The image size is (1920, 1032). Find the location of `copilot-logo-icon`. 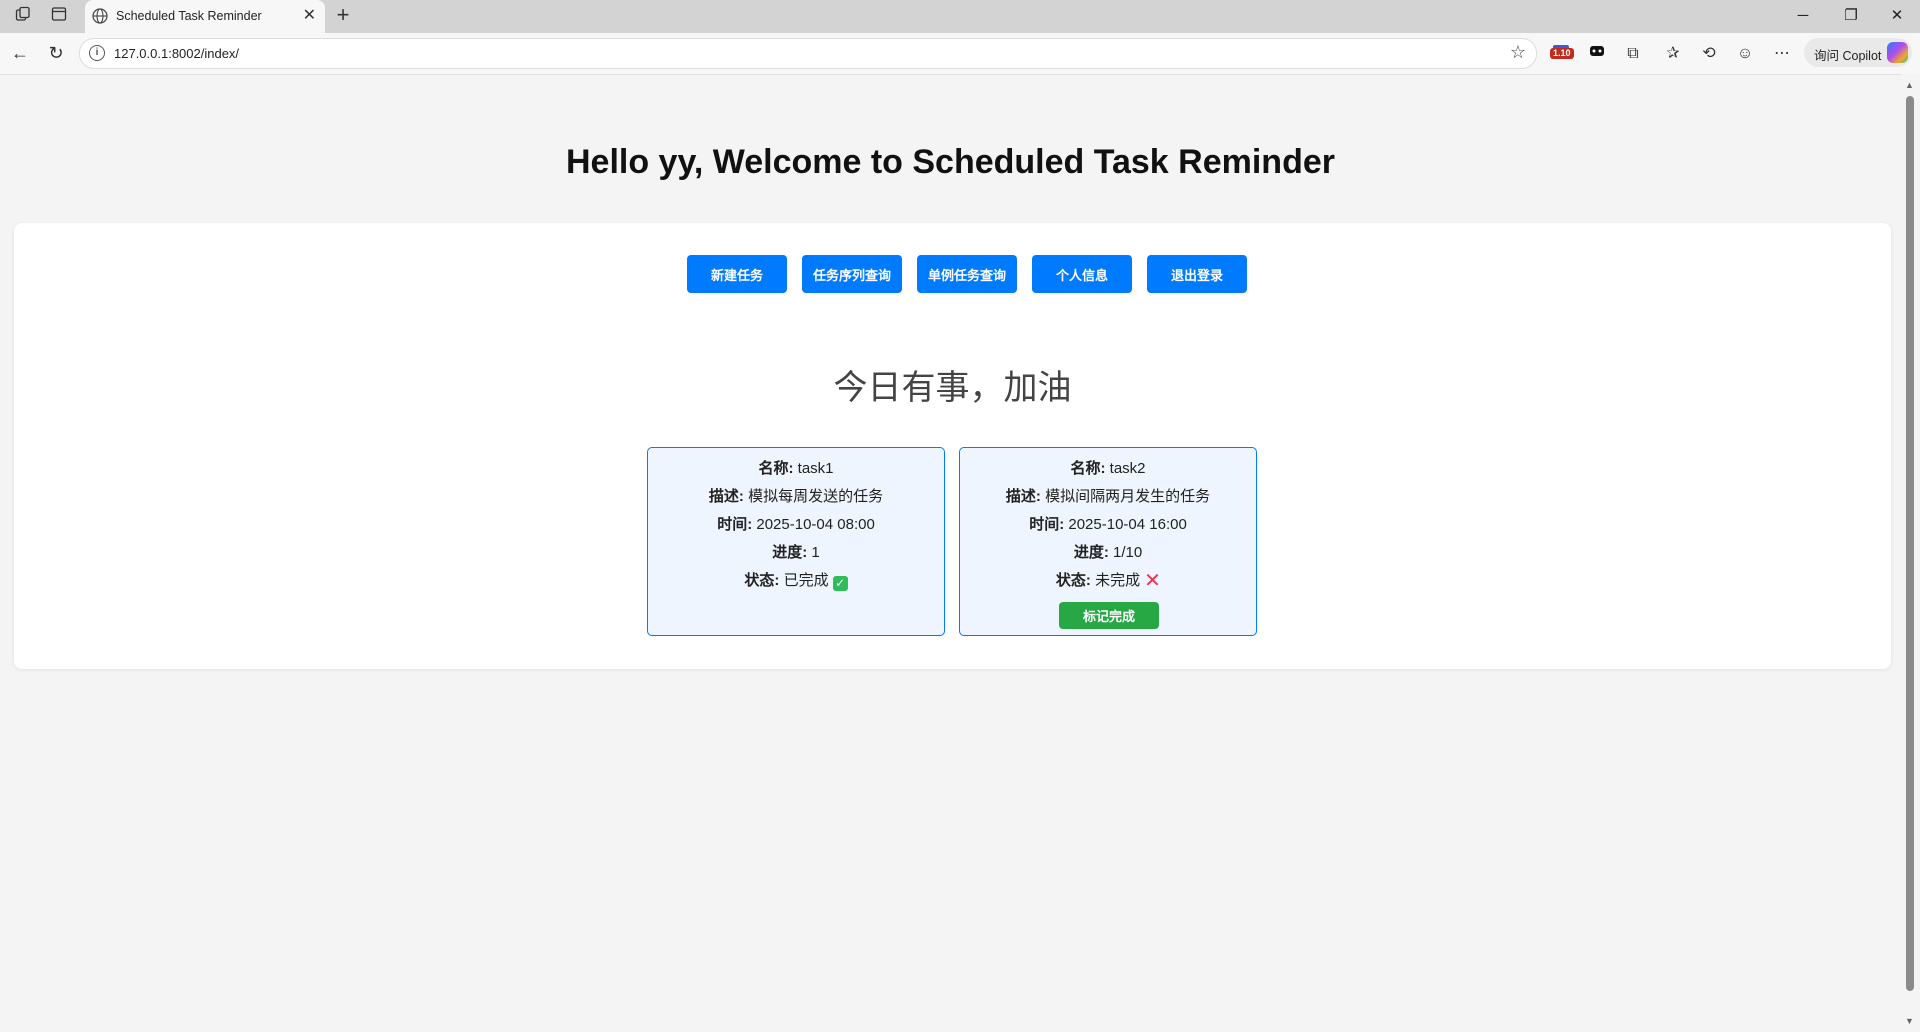

copilot-logo-icon is located at coordinates (1897, 52).